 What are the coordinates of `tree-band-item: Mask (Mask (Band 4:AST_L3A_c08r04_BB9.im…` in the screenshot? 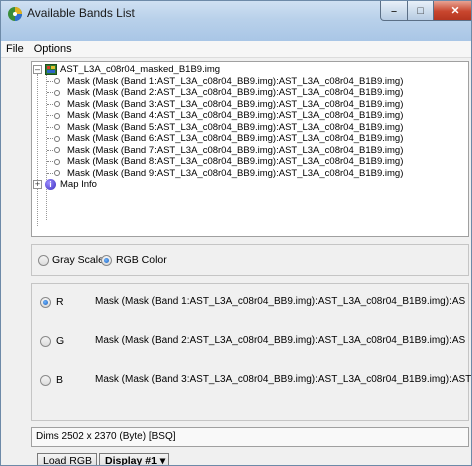 It's located at (250, 115).